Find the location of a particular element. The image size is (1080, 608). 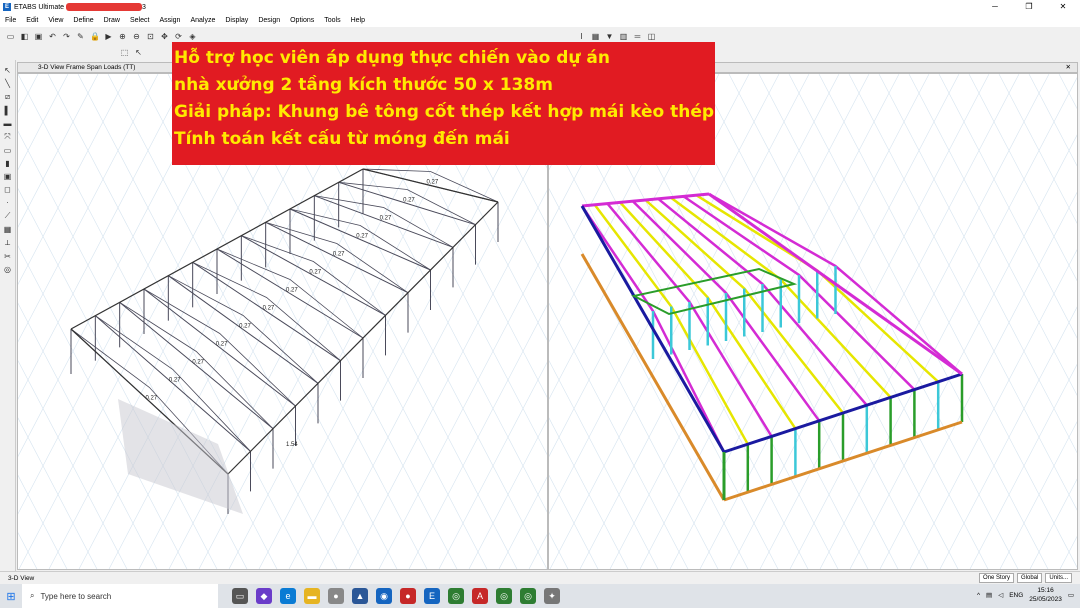

draw-column-icon: ▌ is located at coordinates (8, 110).